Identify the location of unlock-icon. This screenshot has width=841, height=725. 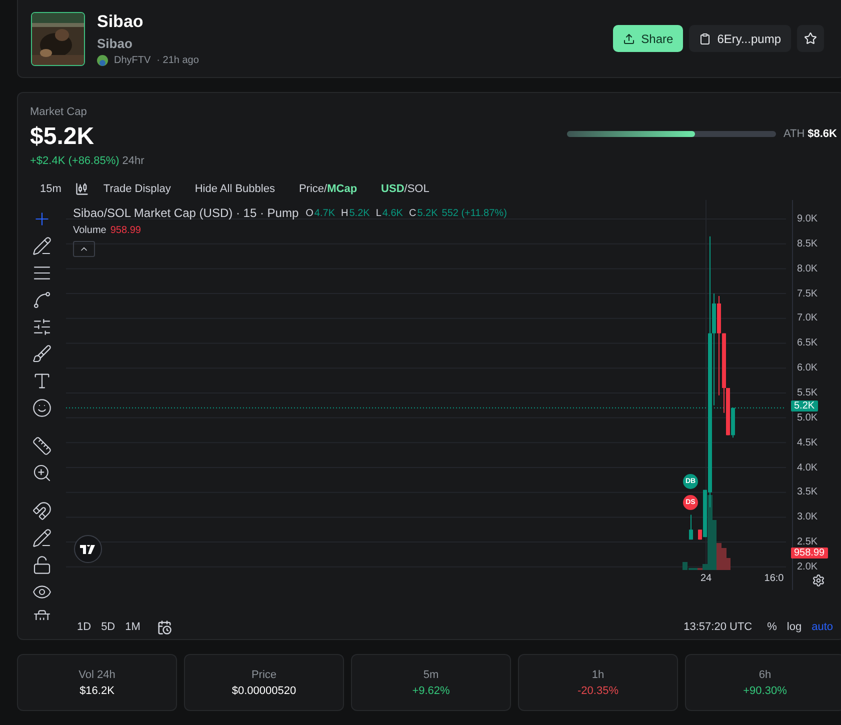
(42, 565).